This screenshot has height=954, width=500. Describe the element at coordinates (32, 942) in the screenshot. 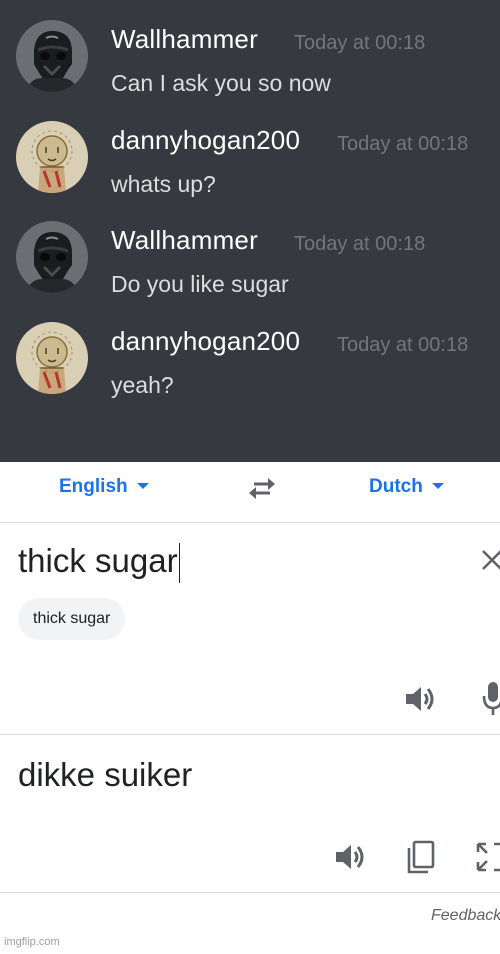

I see `watermark: imgflip.com` at that location.